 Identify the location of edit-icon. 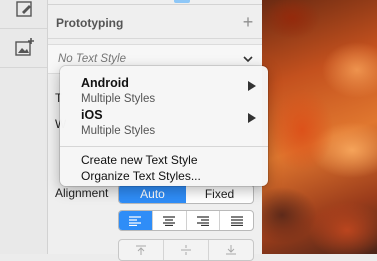
(25, 11).